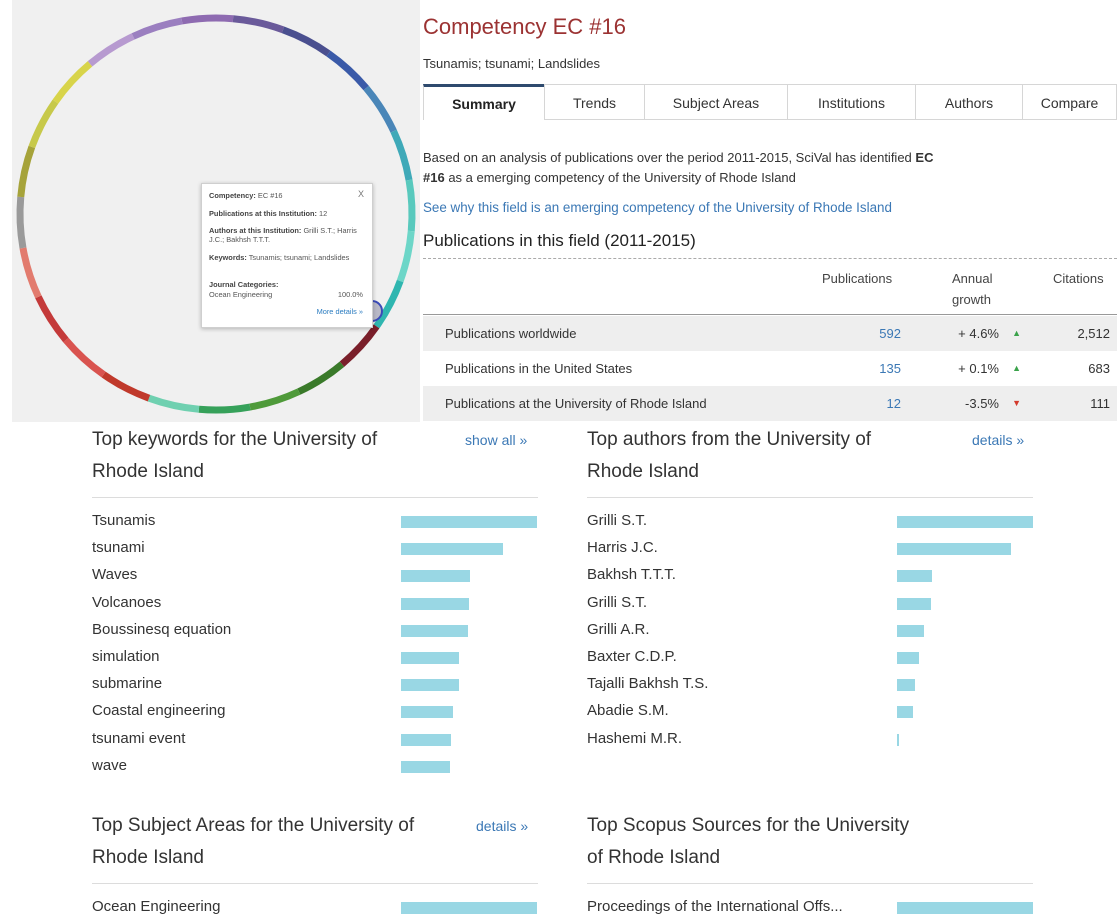 The width and height of the screenshot is (1117, 917). I want to click on row-growth: -3.5%, so click(982, 403).